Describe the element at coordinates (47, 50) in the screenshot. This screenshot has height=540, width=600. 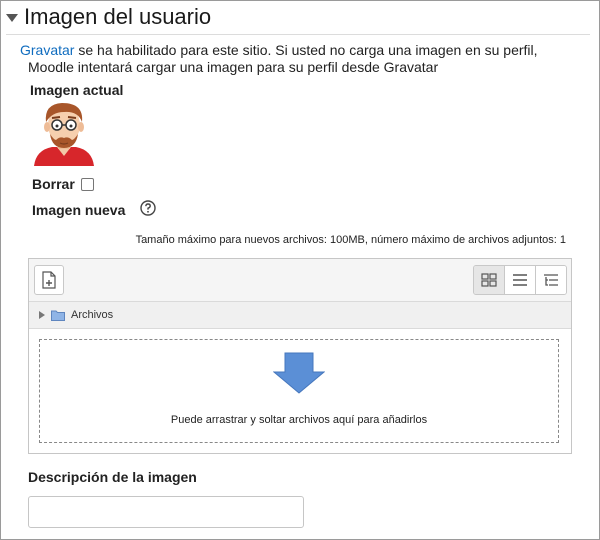
I see `gravatar-link: Gravatar` at that location.